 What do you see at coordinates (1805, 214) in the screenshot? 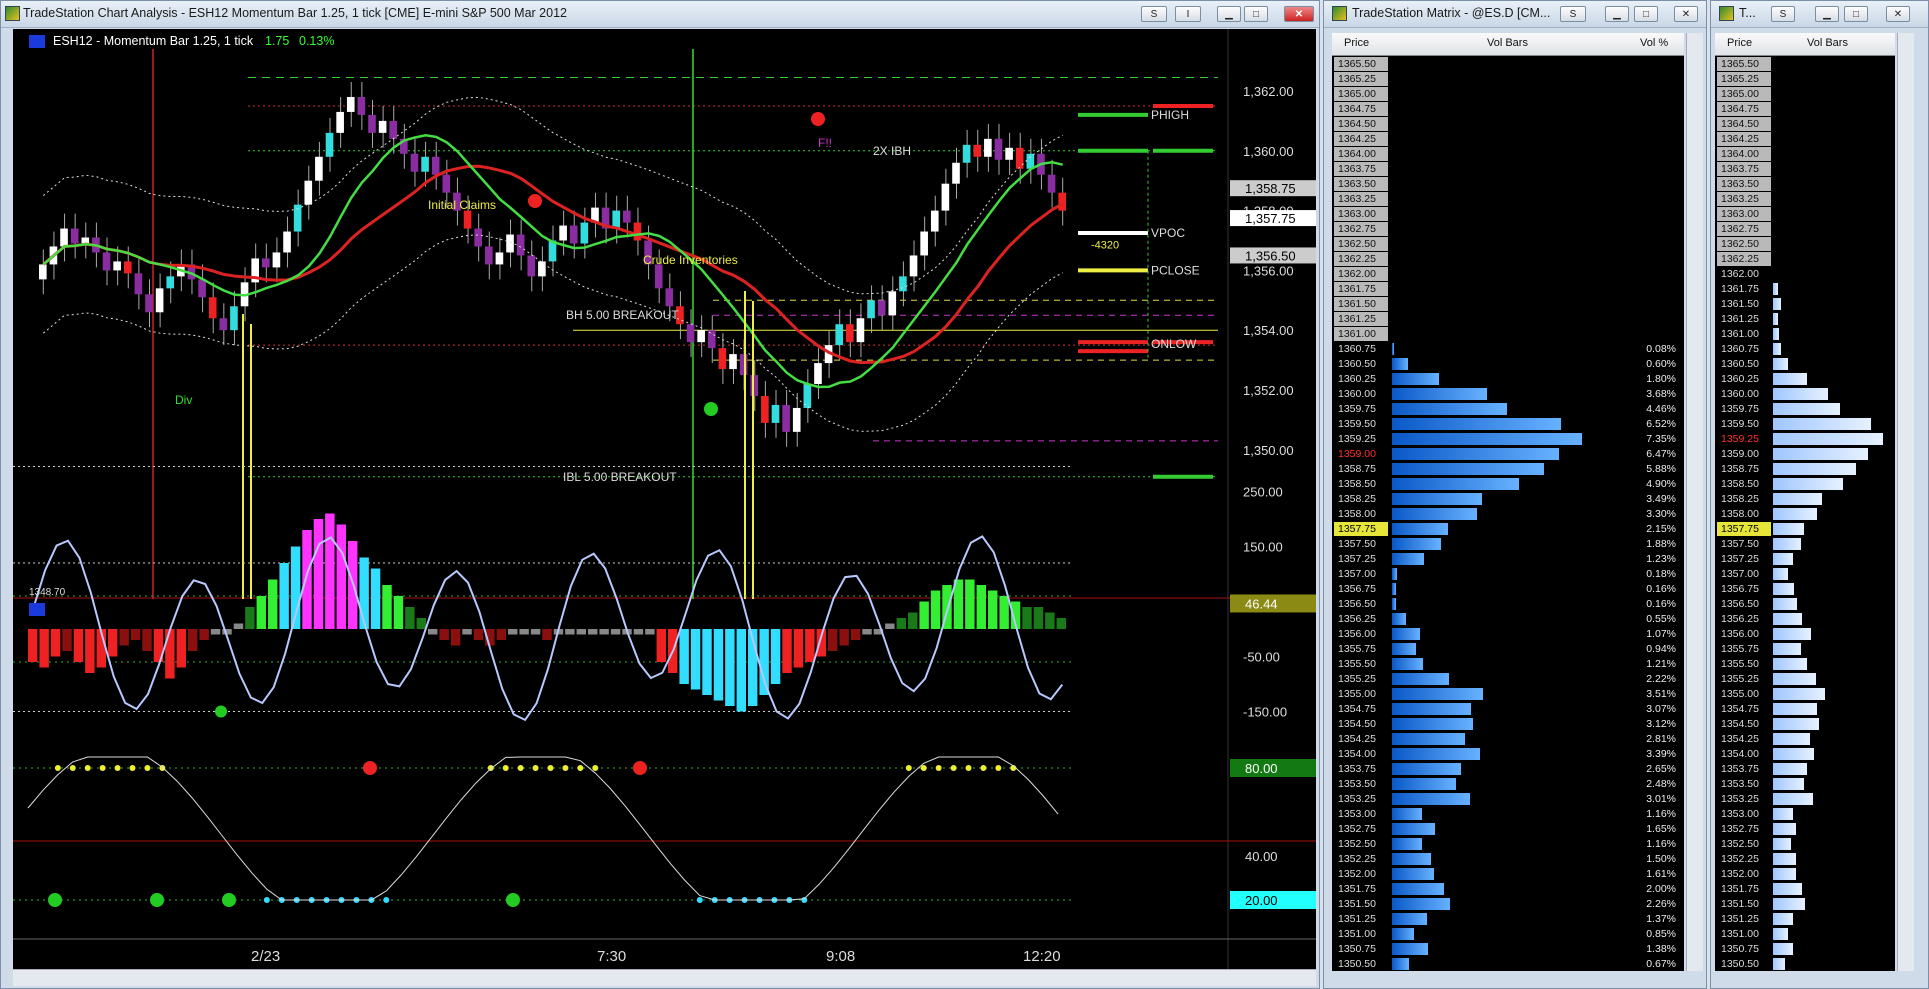
I see `ladder-row: 1363.00` at bounding box center [1805, 214].